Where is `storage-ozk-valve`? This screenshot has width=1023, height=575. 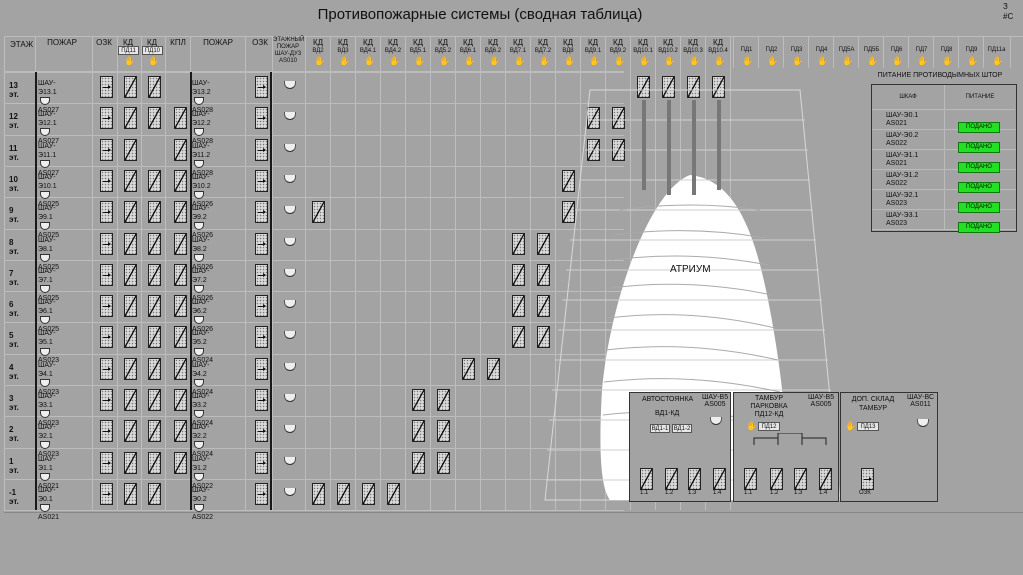 storage-ozk-valve is located at coordinates (867, 479).